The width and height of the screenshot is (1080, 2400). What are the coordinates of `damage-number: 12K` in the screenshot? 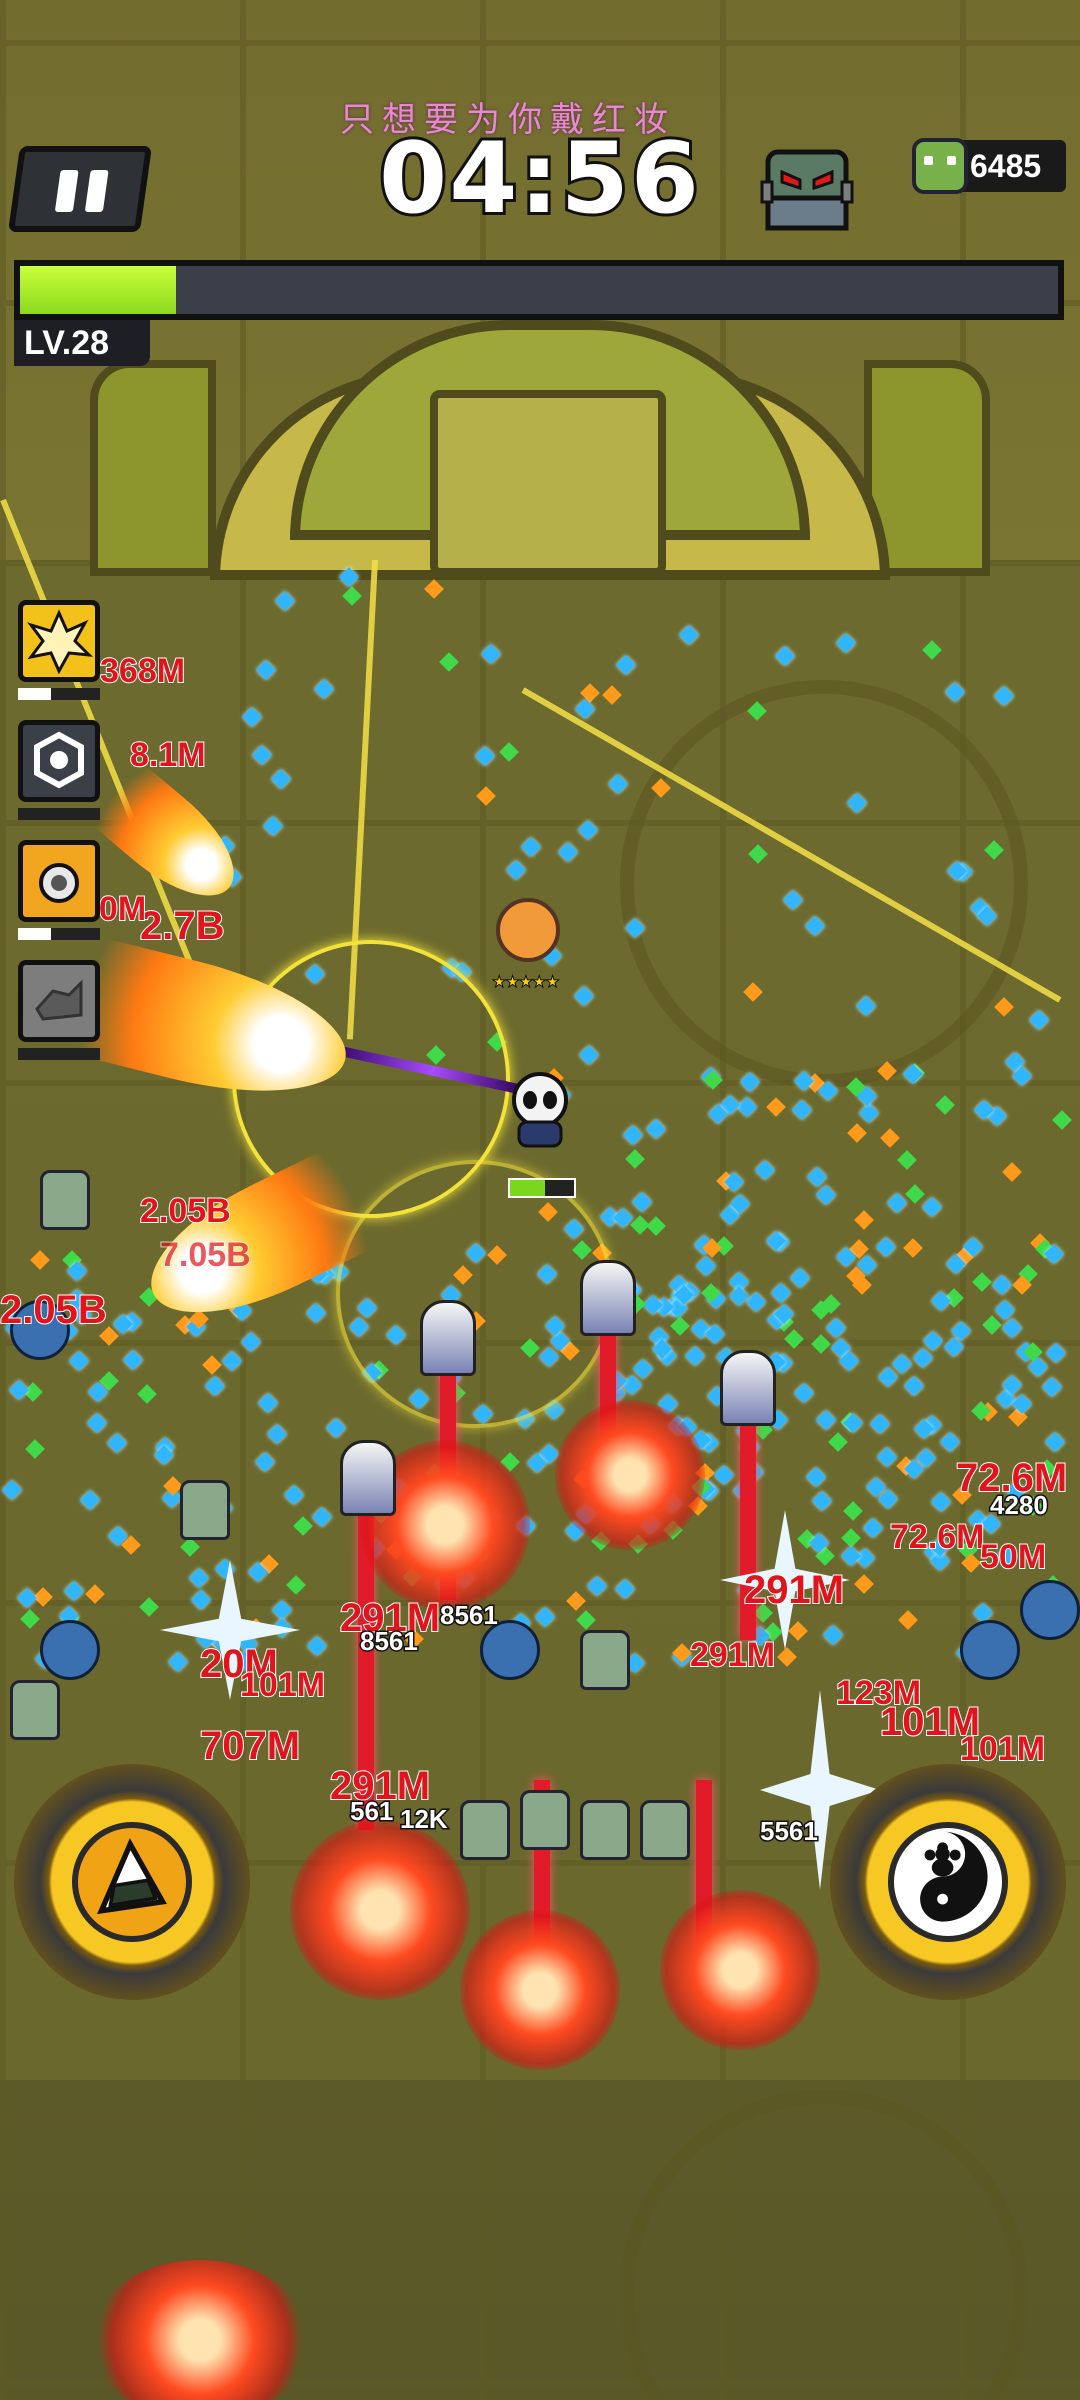 It's located at (424, 1819).